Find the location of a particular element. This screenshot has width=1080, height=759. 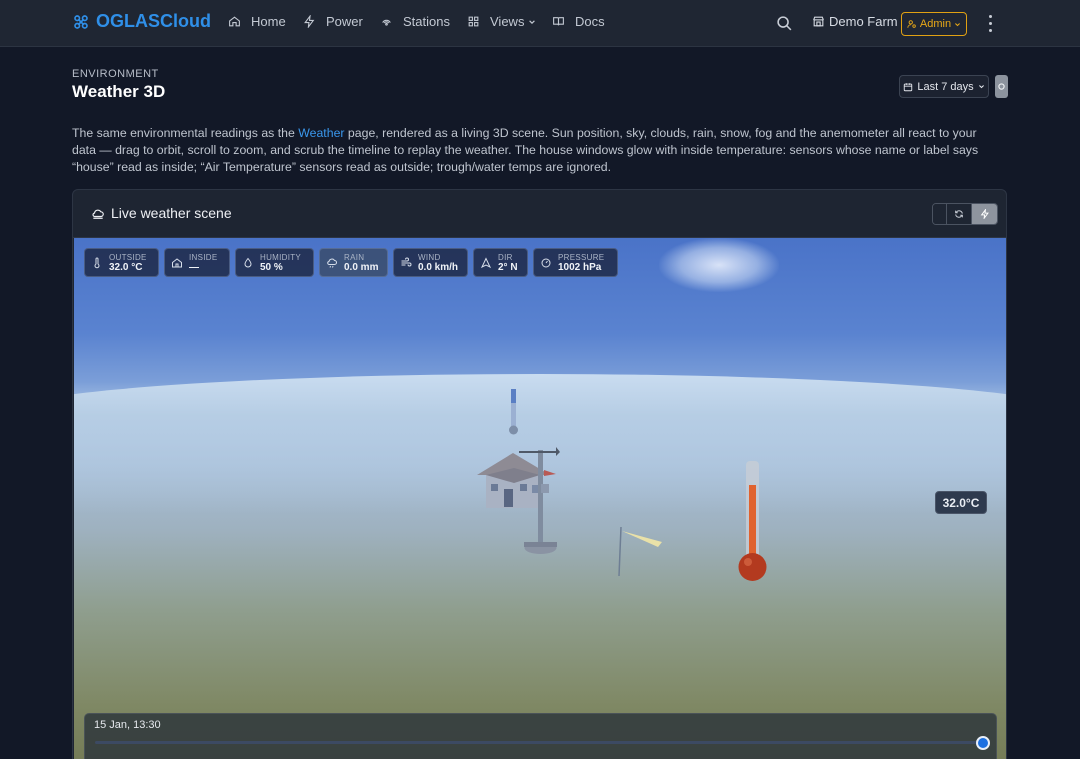

chip-direction-value: 2° N is located at coordinates (508, 267).